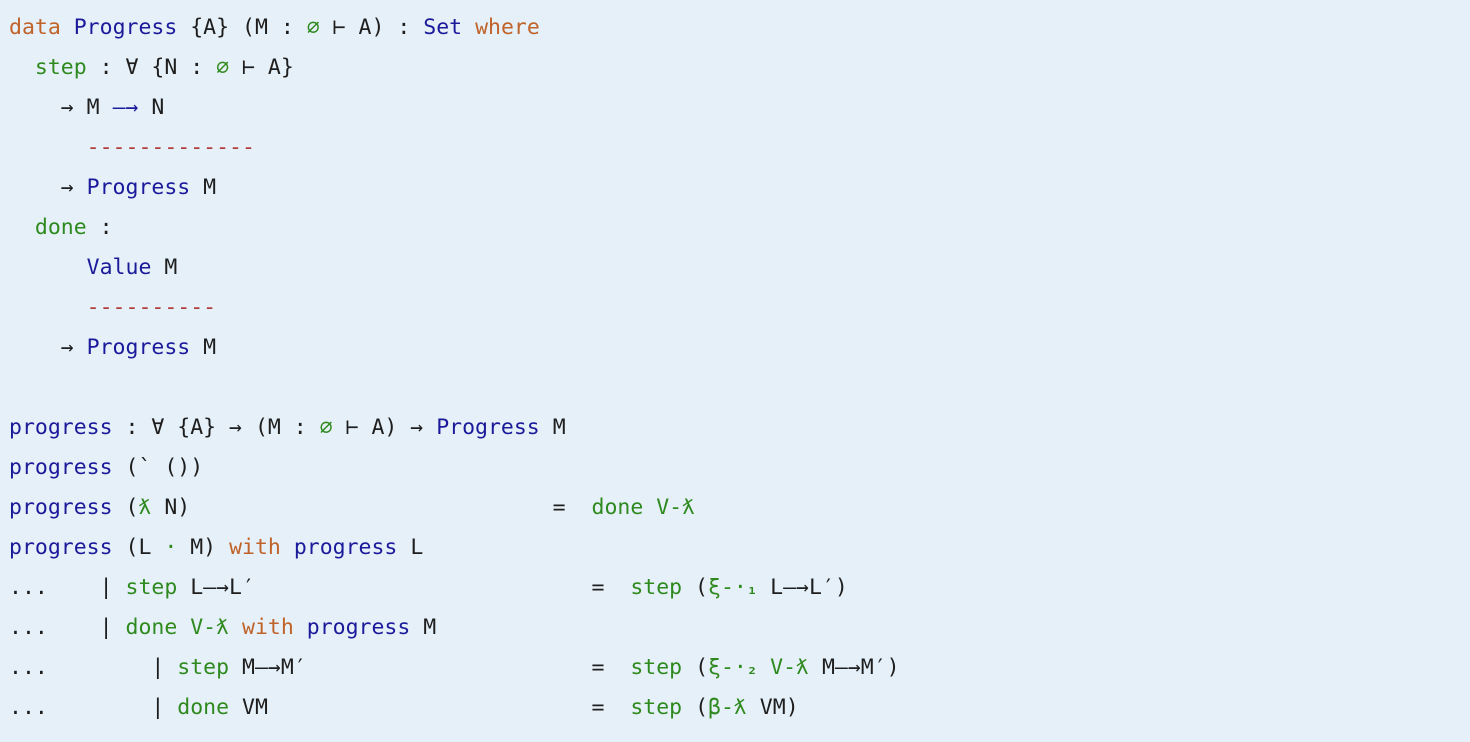 The image size is (1470, 742). What do you see at coordinates (35, 27) in the screenshot?
I see `code-token-keyword: data` at bounding box center [35, 27].